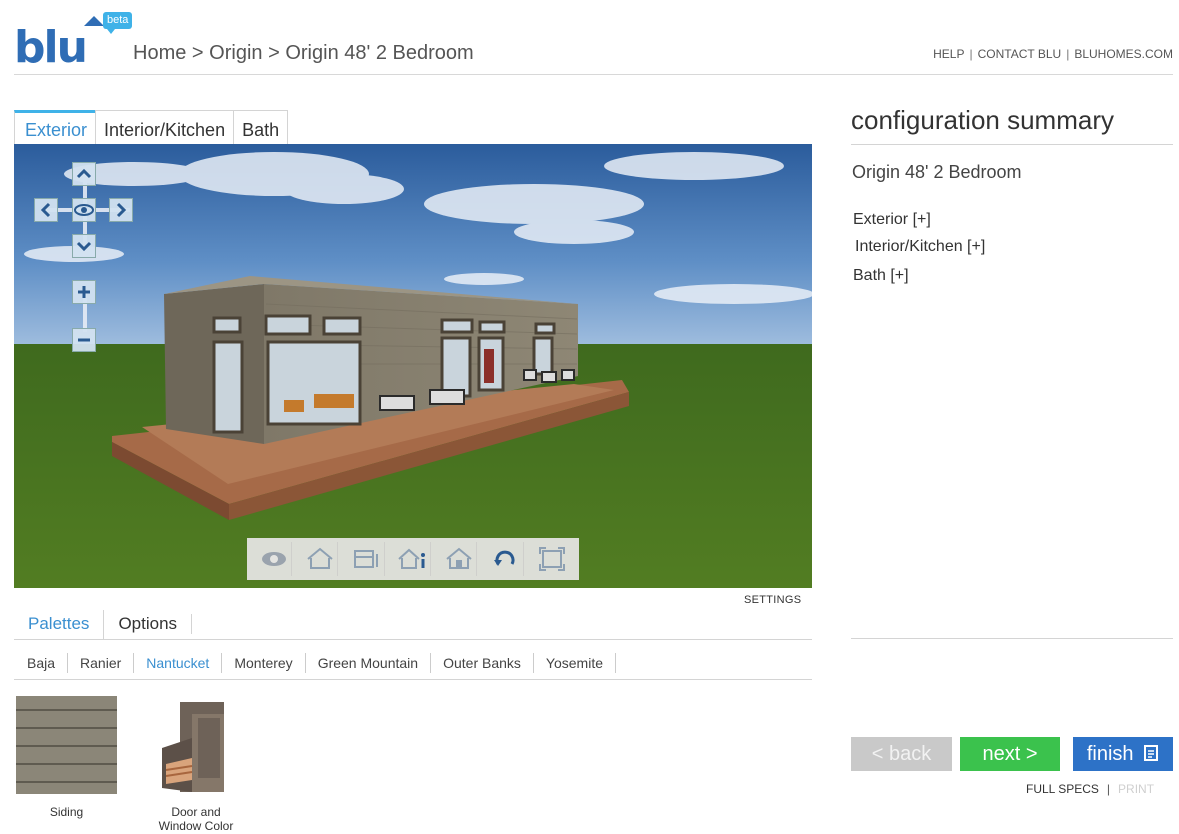 The image size is (1179, 834). Describe the element at coordinates (1110, 754) in the screenshot. I see `finish-label: finish` at that location.